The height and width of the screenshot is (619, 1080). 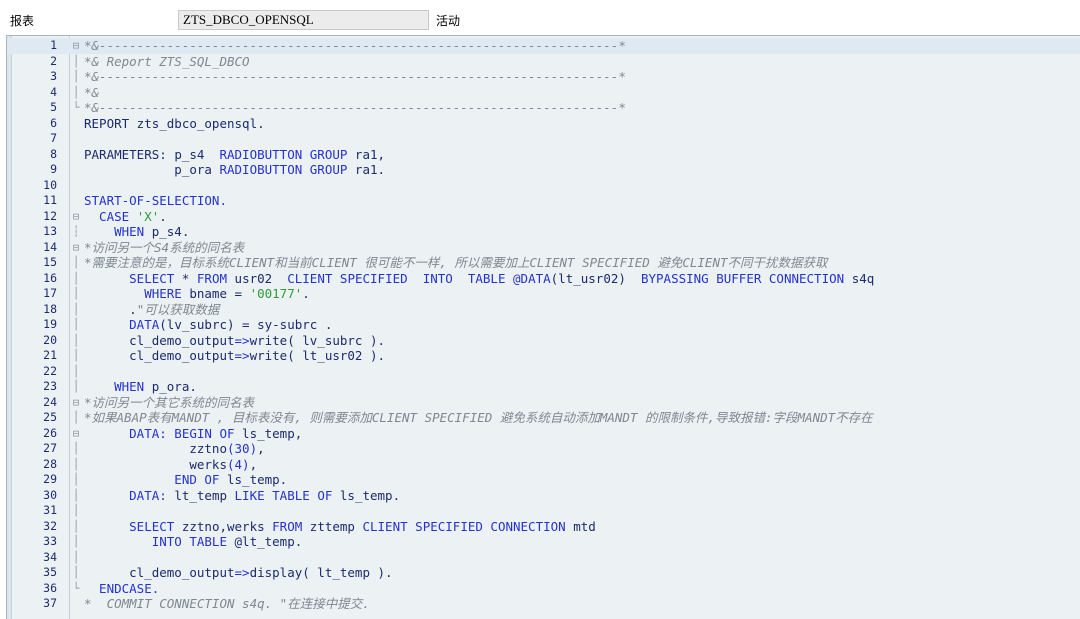 I want to click on code-text: DATA: BEGIN OF ls_temp,, so click(x=193, y=434).